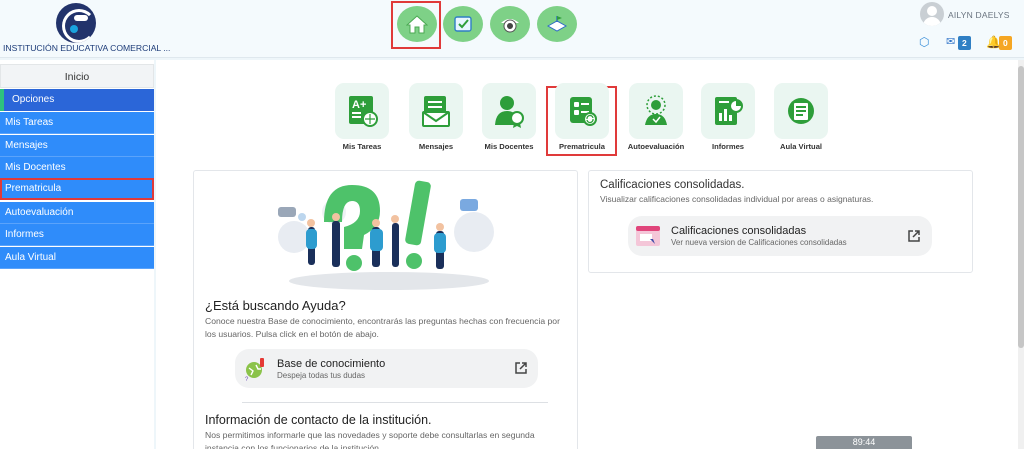 The height and width of the screenshot is (449, 1024). What do you see at coordinates (672, 185) in the screenshot?
I see `consolidated-grades-title: Calificaciones consolidadas.` at bounding box center [672, 185].